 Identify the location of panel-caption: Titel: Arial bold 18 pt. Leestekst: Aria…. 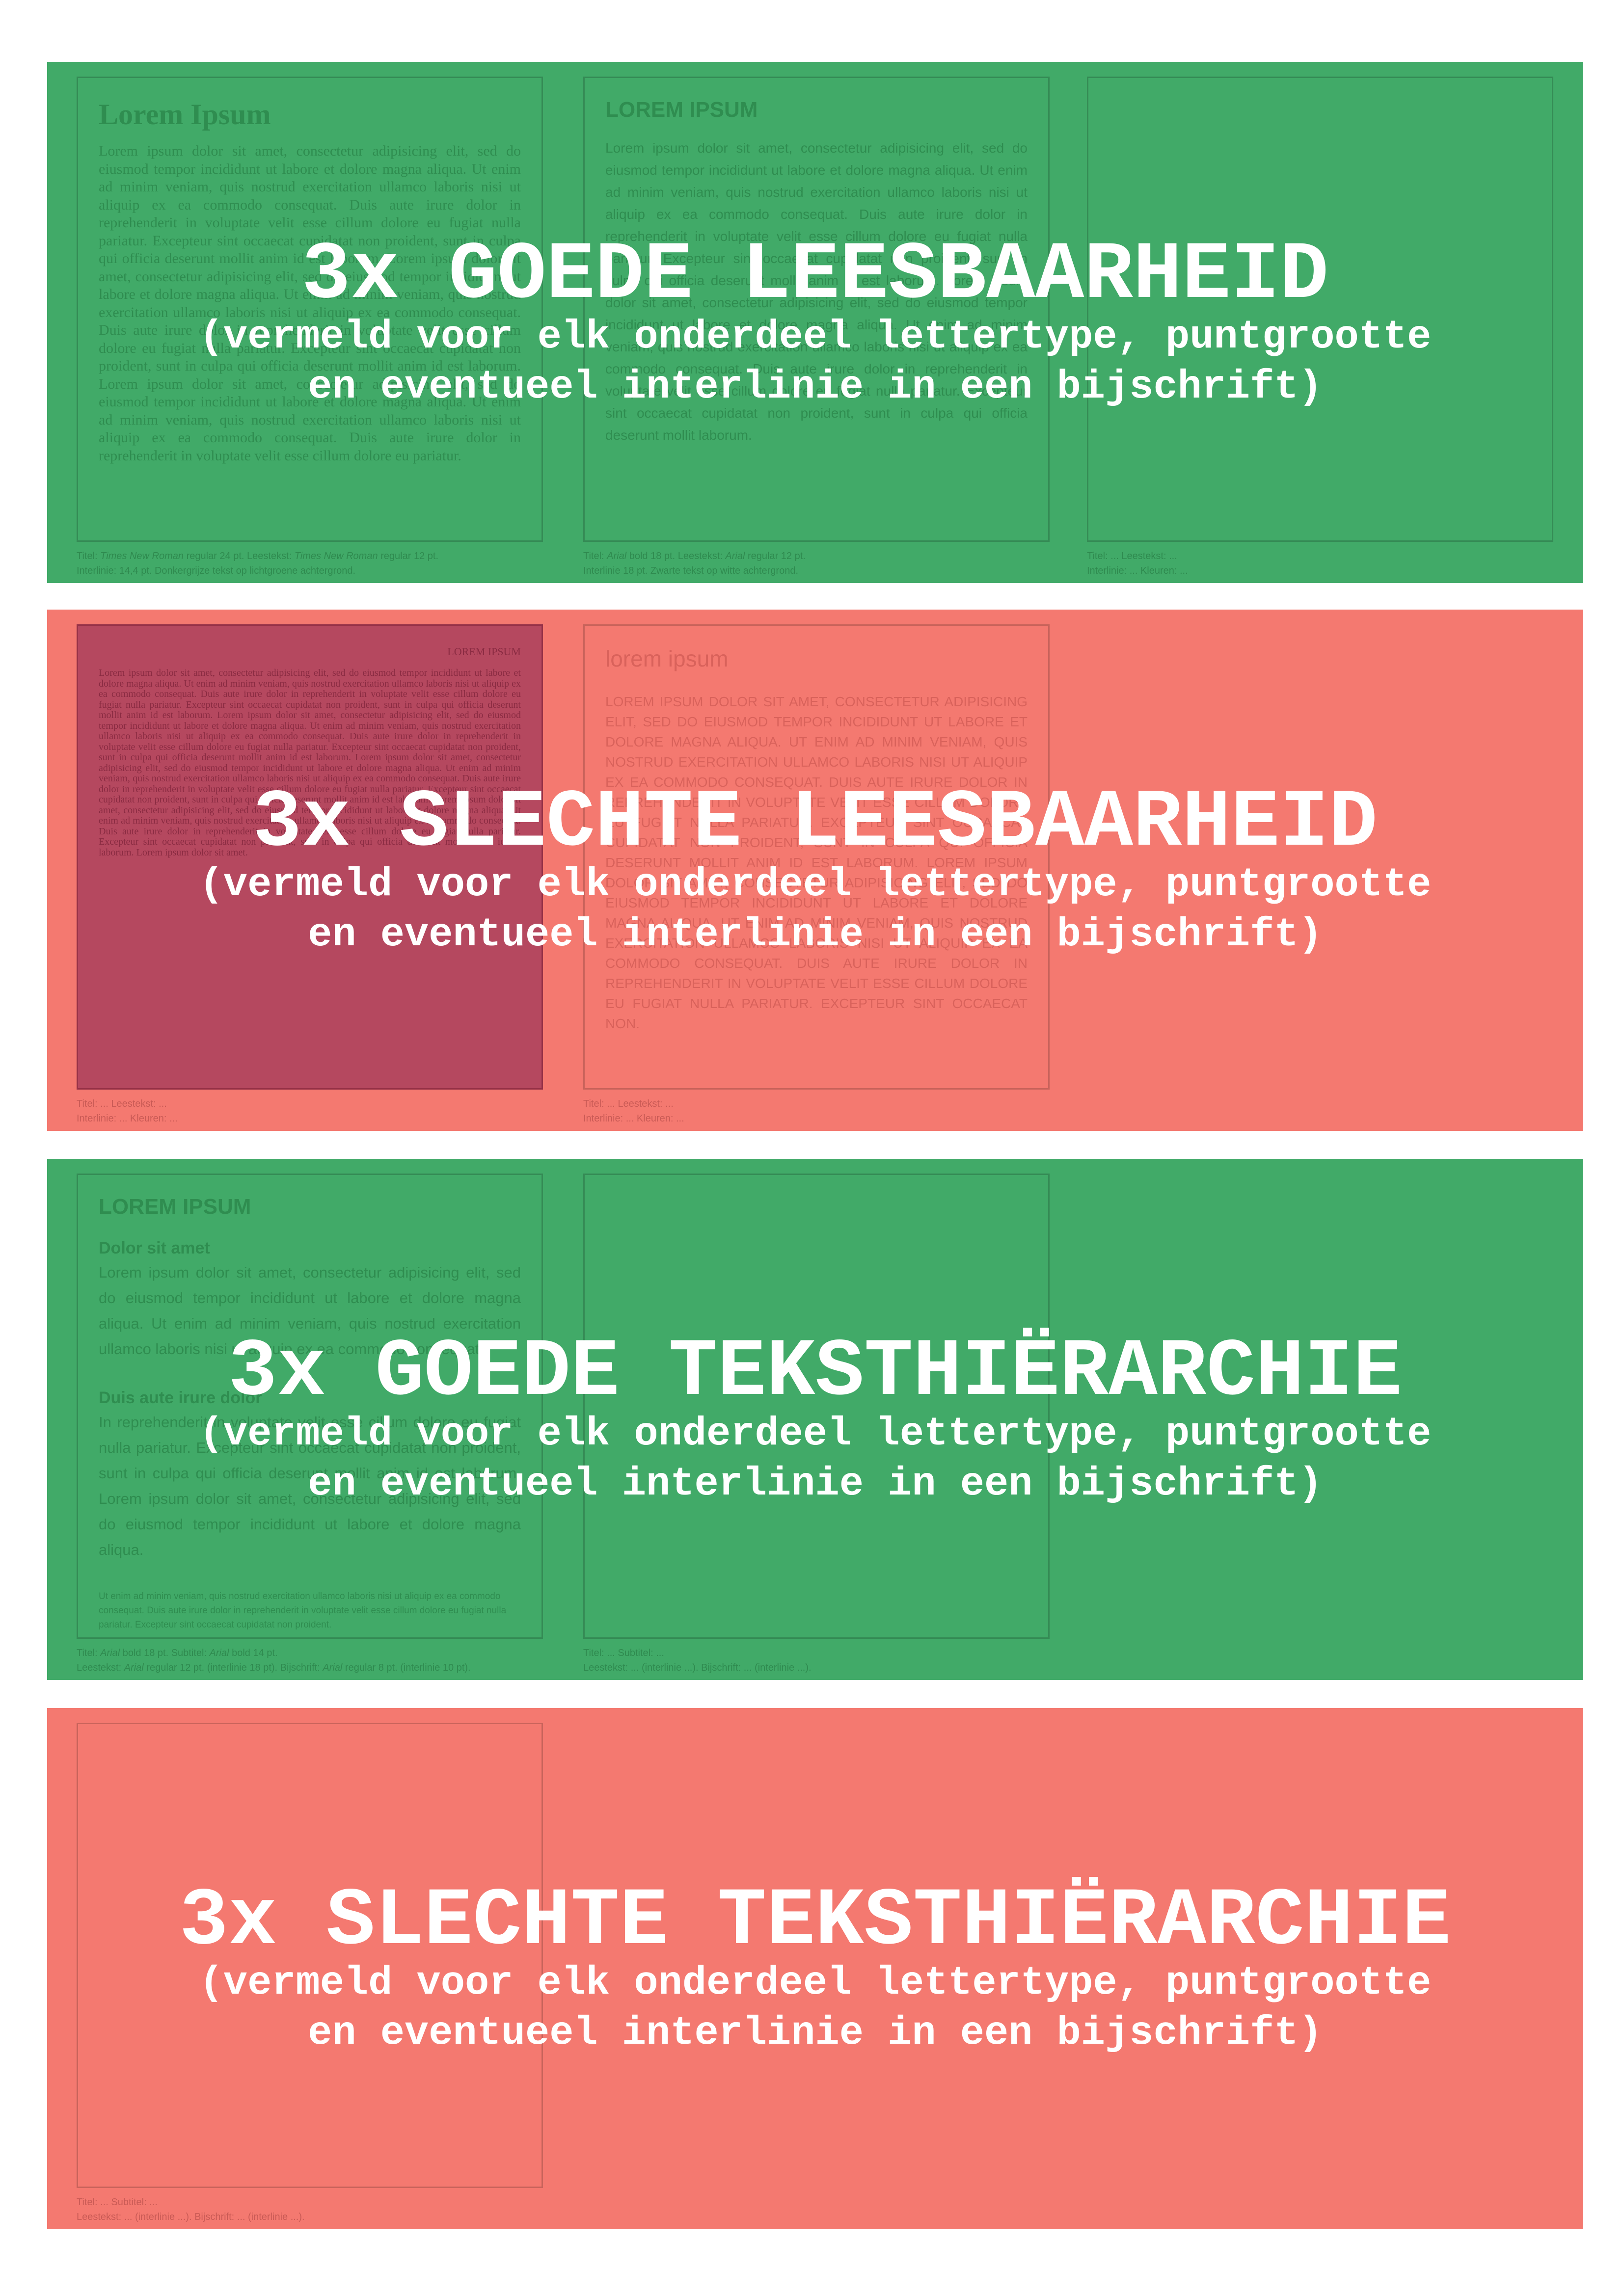
(694, 563).